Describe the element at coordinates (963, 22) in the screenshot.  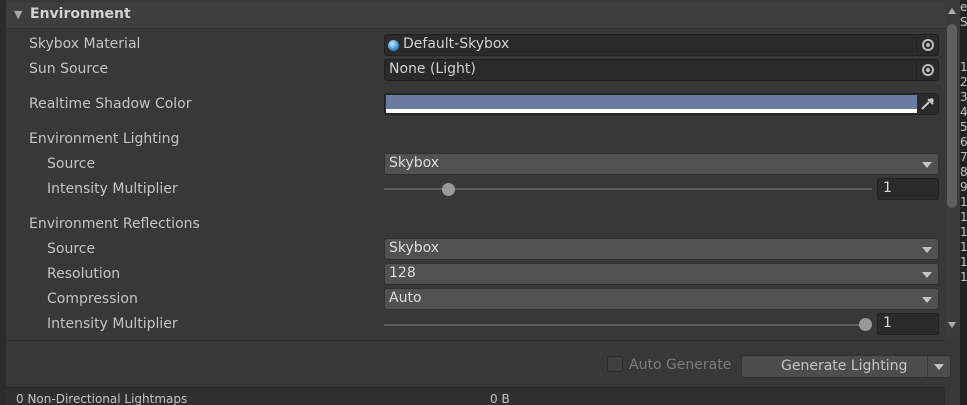
I see `adjacent-panel-text: S` at that location.